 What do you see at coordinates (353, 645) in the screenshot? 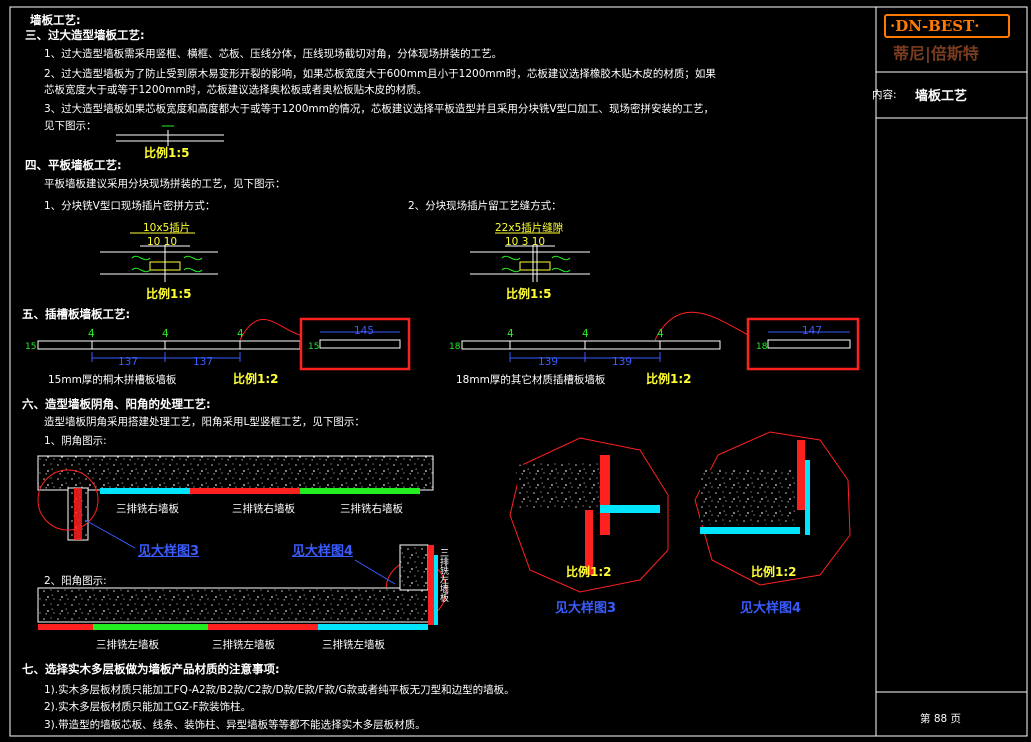
I see `s6-label-l3: 三排铣左墙板` at bounding box center [353, 645].